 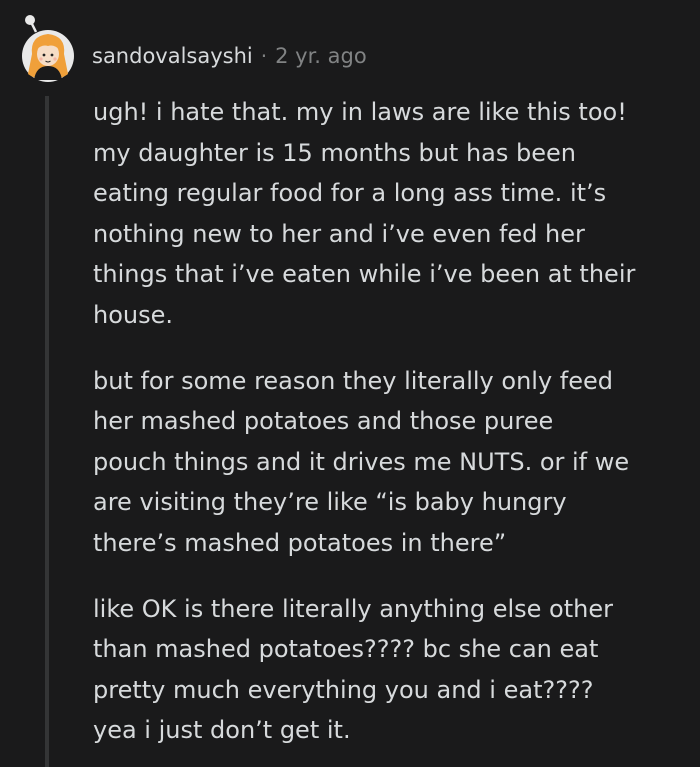 I want to click on thread-collapse-line, so click(x=47, y=431).